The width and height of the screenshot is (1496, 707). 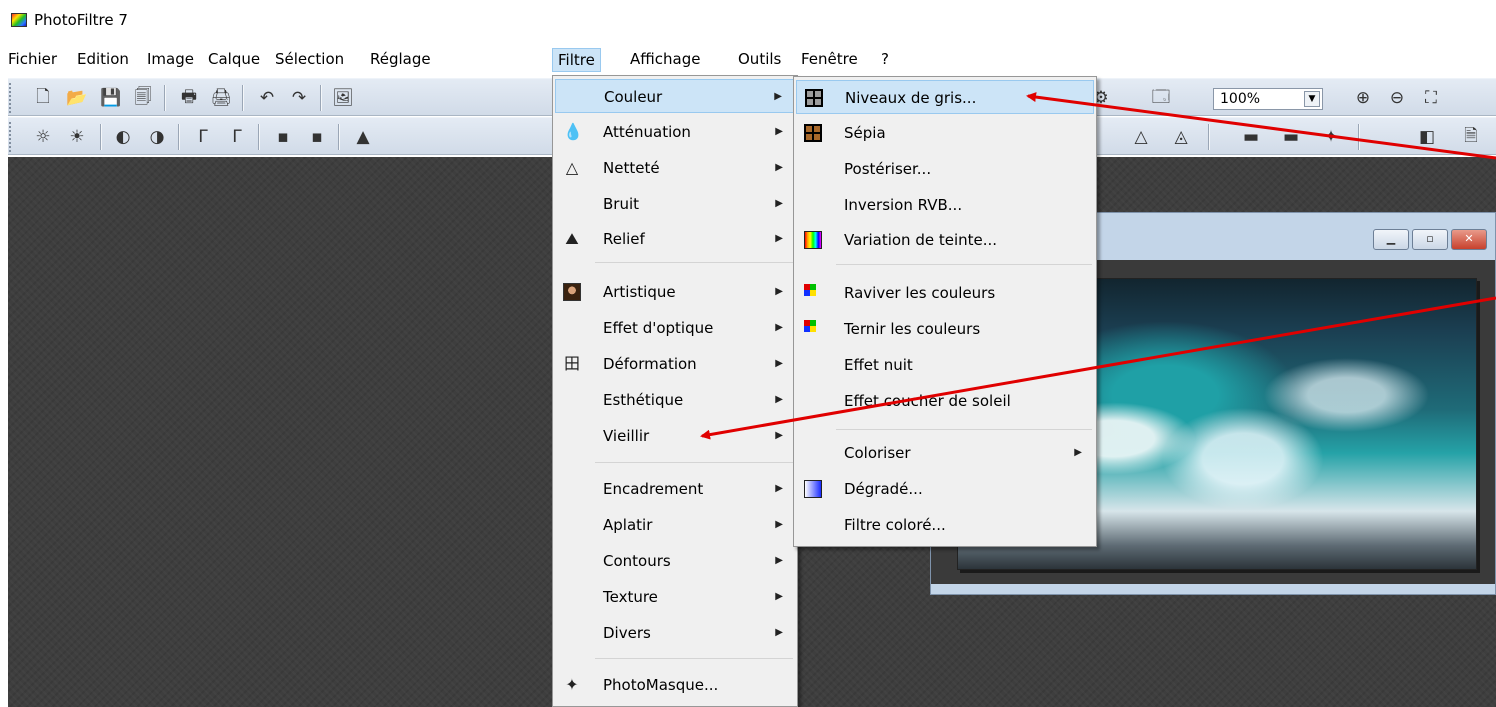 What do you see at coordinates (945, 293) in the screenshot?
I see `menu-item-raviver-couleurs: Raviver les couleurs` at bounding box center [945, 293].